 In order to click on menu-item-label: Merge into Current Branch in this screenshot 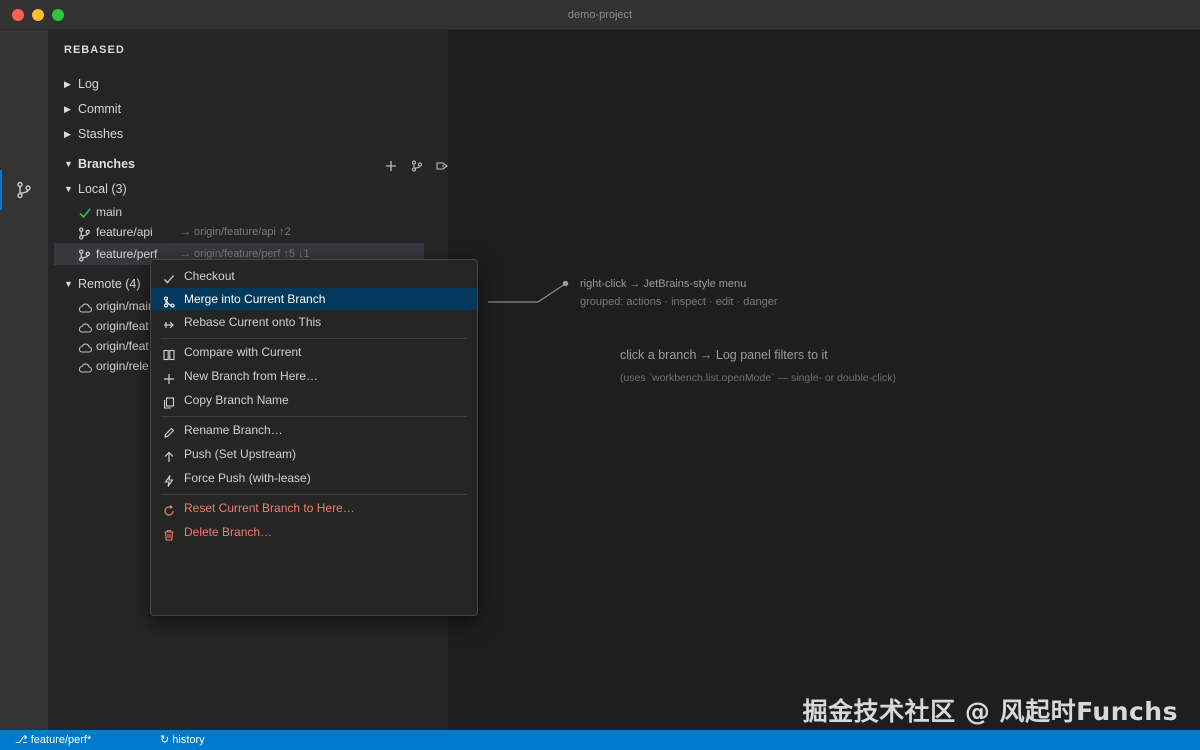, I will do `click(255, 299)`.